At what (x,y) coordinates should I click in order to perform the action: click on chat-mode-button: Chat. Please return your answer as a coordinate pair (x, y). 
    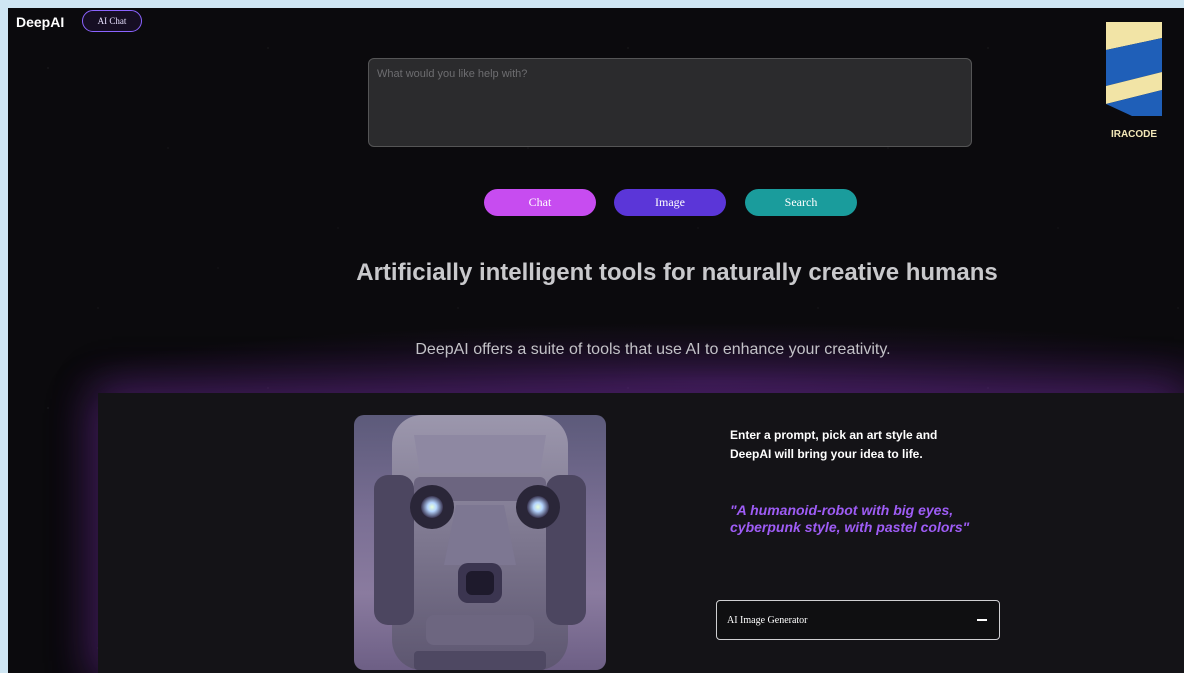
    Looking at the image, I should click on (540, 202).